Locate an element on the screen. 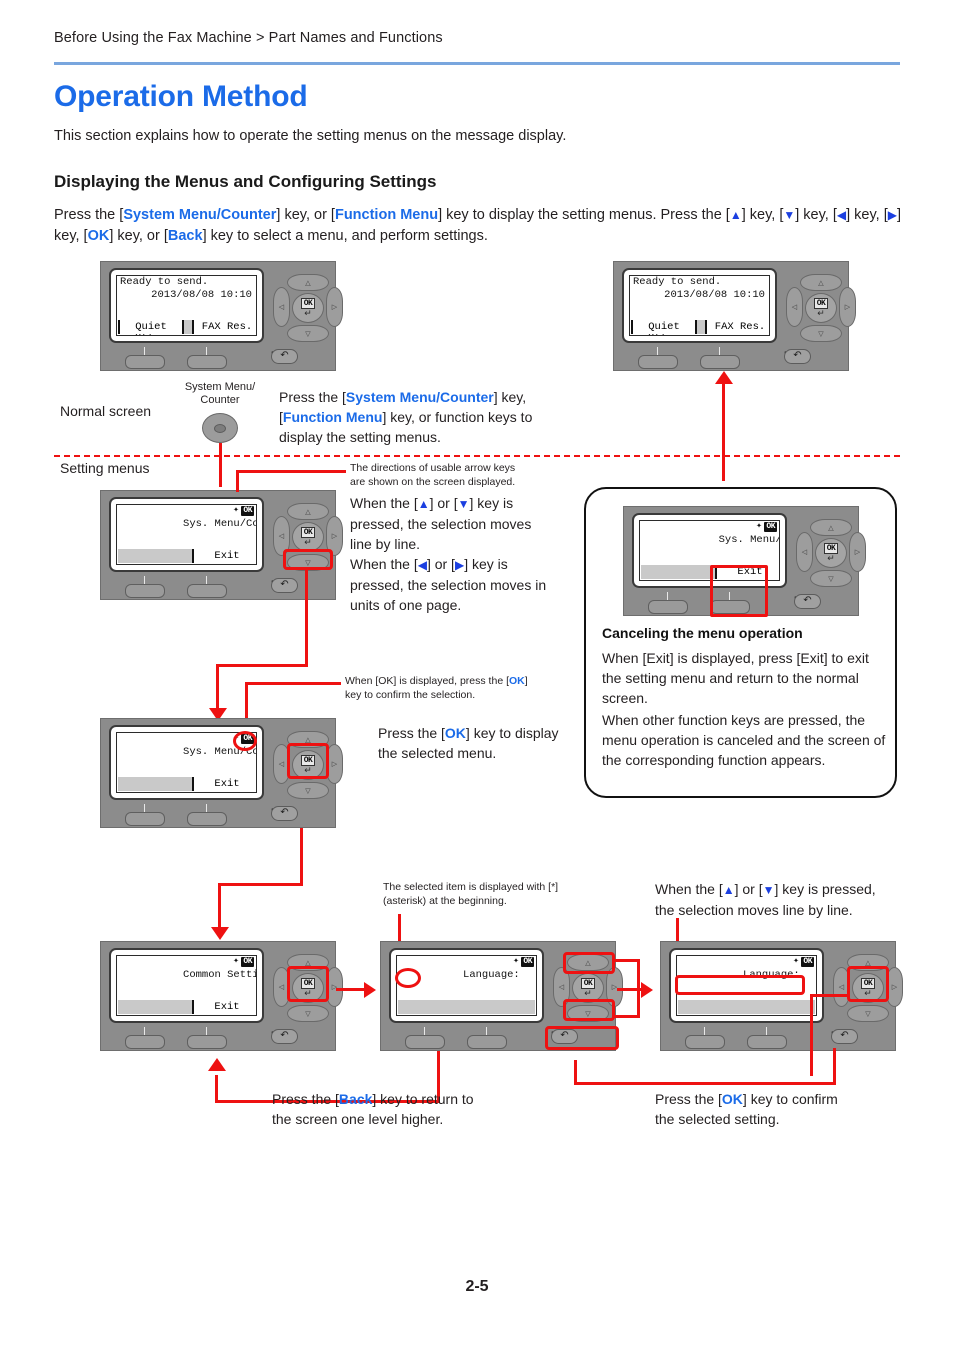 This screenshot has height=1350, width=954. lcd-title-text: Sys. Menu/Count.: is located at coordinates (219, 524).